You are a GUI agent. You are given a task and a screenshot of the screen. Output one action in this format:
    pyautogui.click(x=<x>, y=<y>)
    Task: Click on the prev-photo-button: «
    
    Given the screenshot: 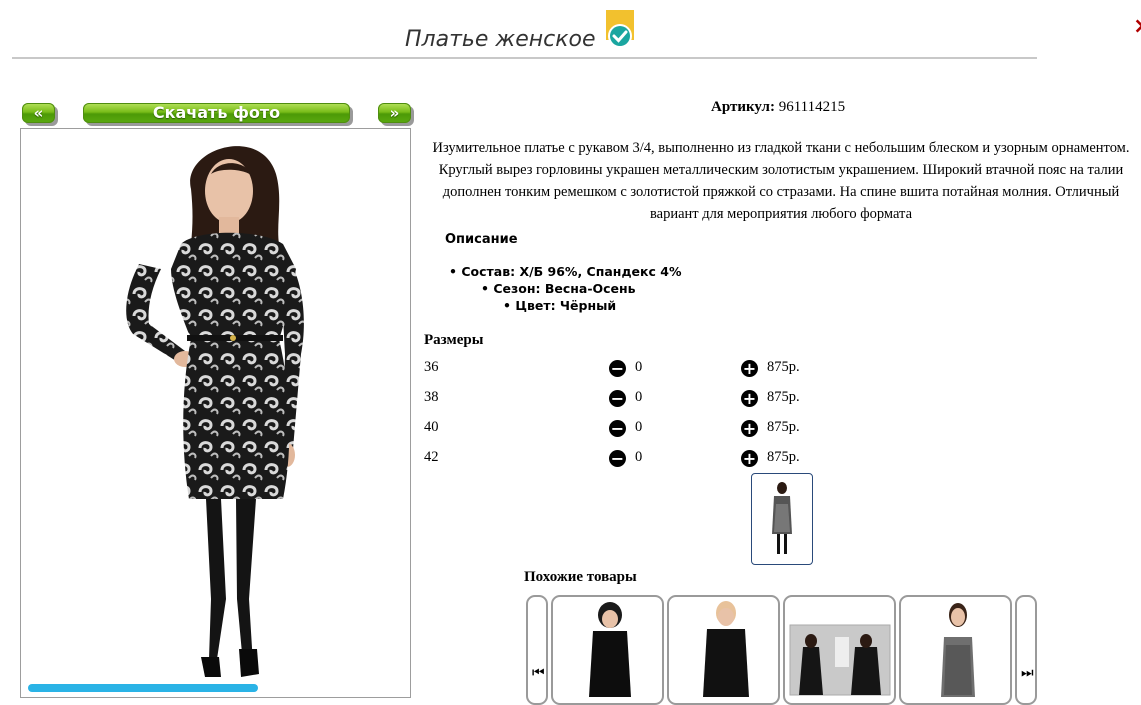 What is the action you would take?
    pyautogui.click(x=38, y=113)
    